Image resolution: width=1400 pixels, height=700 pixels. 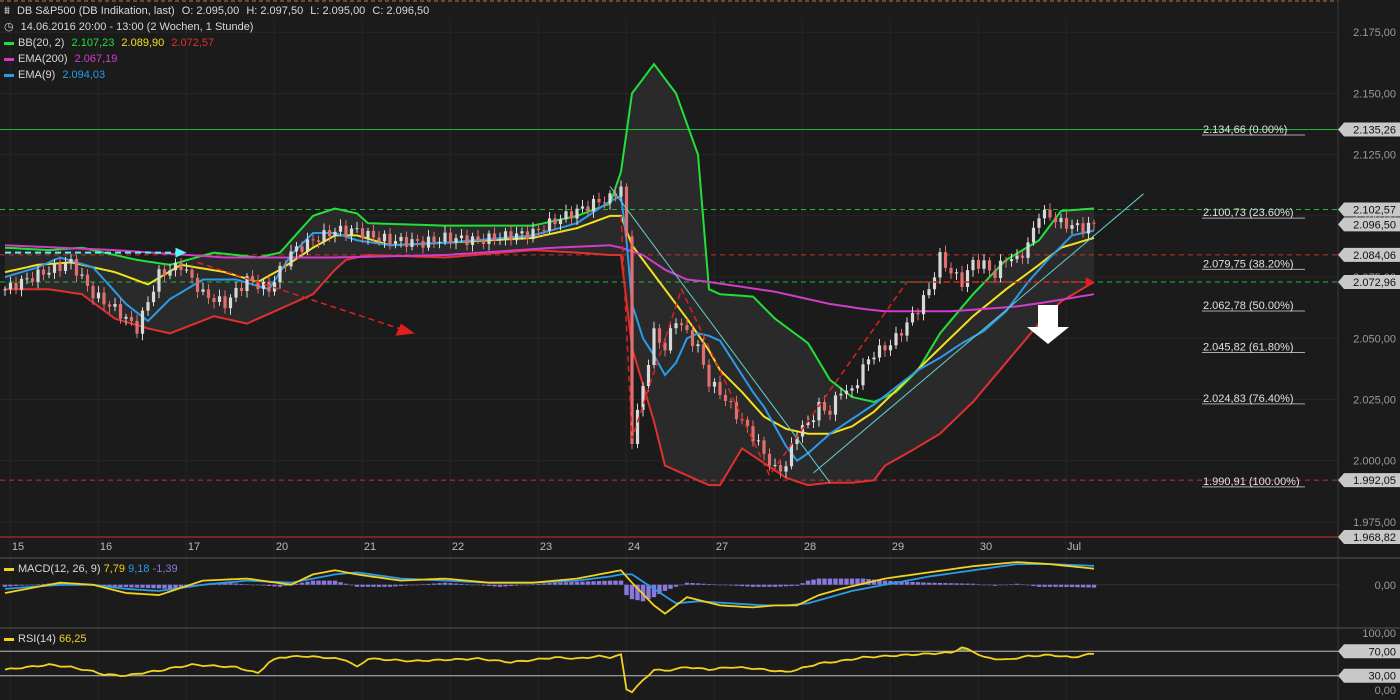 I want to click on ema200-swatch, so click(x=9, y=59).